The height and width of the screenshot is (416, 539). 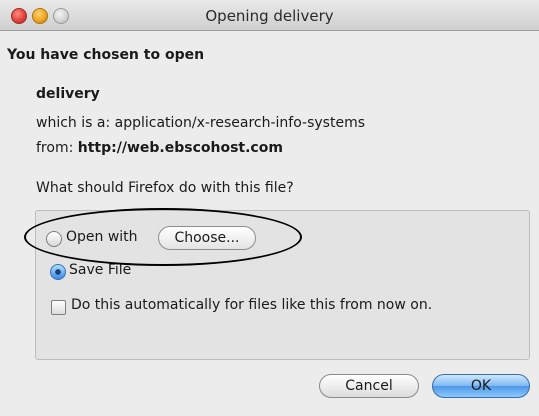 What do you see at coordinates (106, 55) in the screenshot?
I see `dialog-heading: You have chosen to open` at bounding box center [106, 55].